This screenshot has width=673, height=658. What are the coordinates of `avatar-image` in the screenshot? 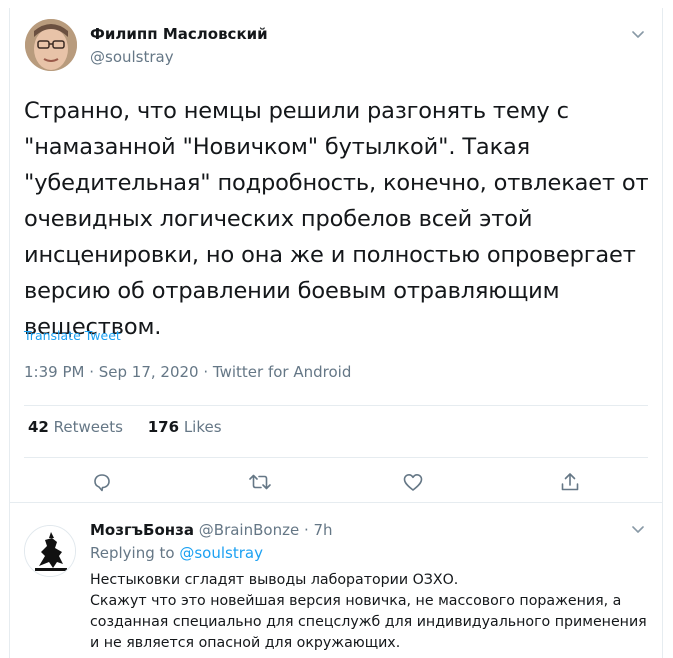 It's located at (50, 551).